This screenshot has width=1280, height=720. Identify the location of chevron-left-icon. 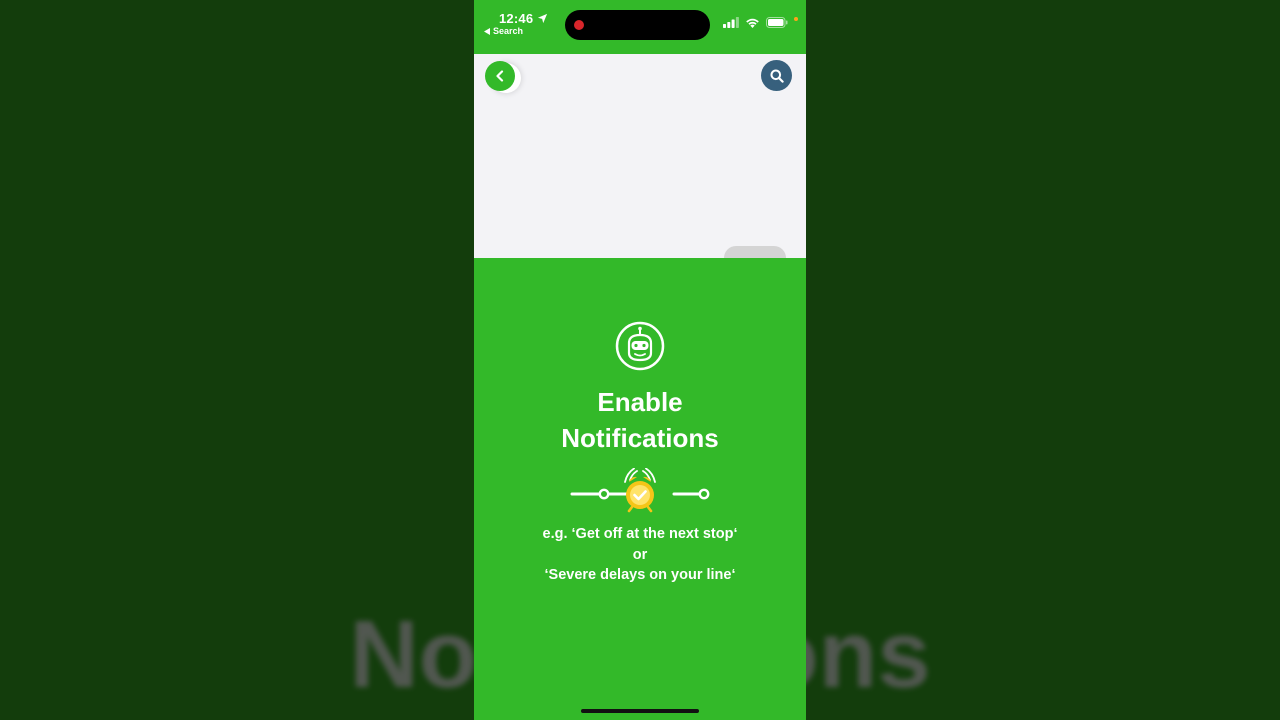
(500, 76).